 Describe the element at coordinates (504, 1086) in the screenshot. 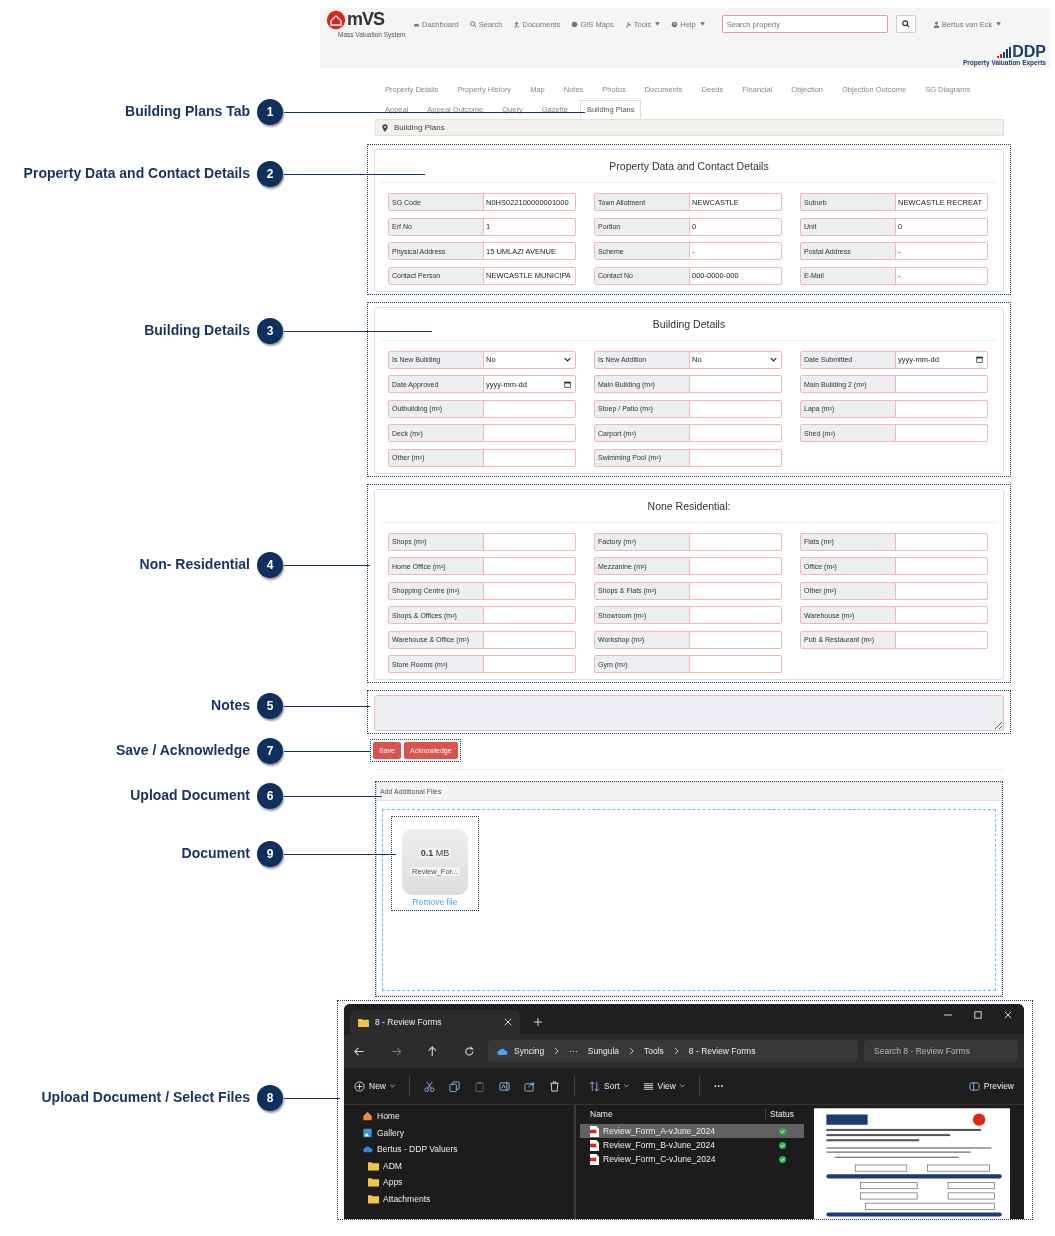

I see `rename-icon` at that location.